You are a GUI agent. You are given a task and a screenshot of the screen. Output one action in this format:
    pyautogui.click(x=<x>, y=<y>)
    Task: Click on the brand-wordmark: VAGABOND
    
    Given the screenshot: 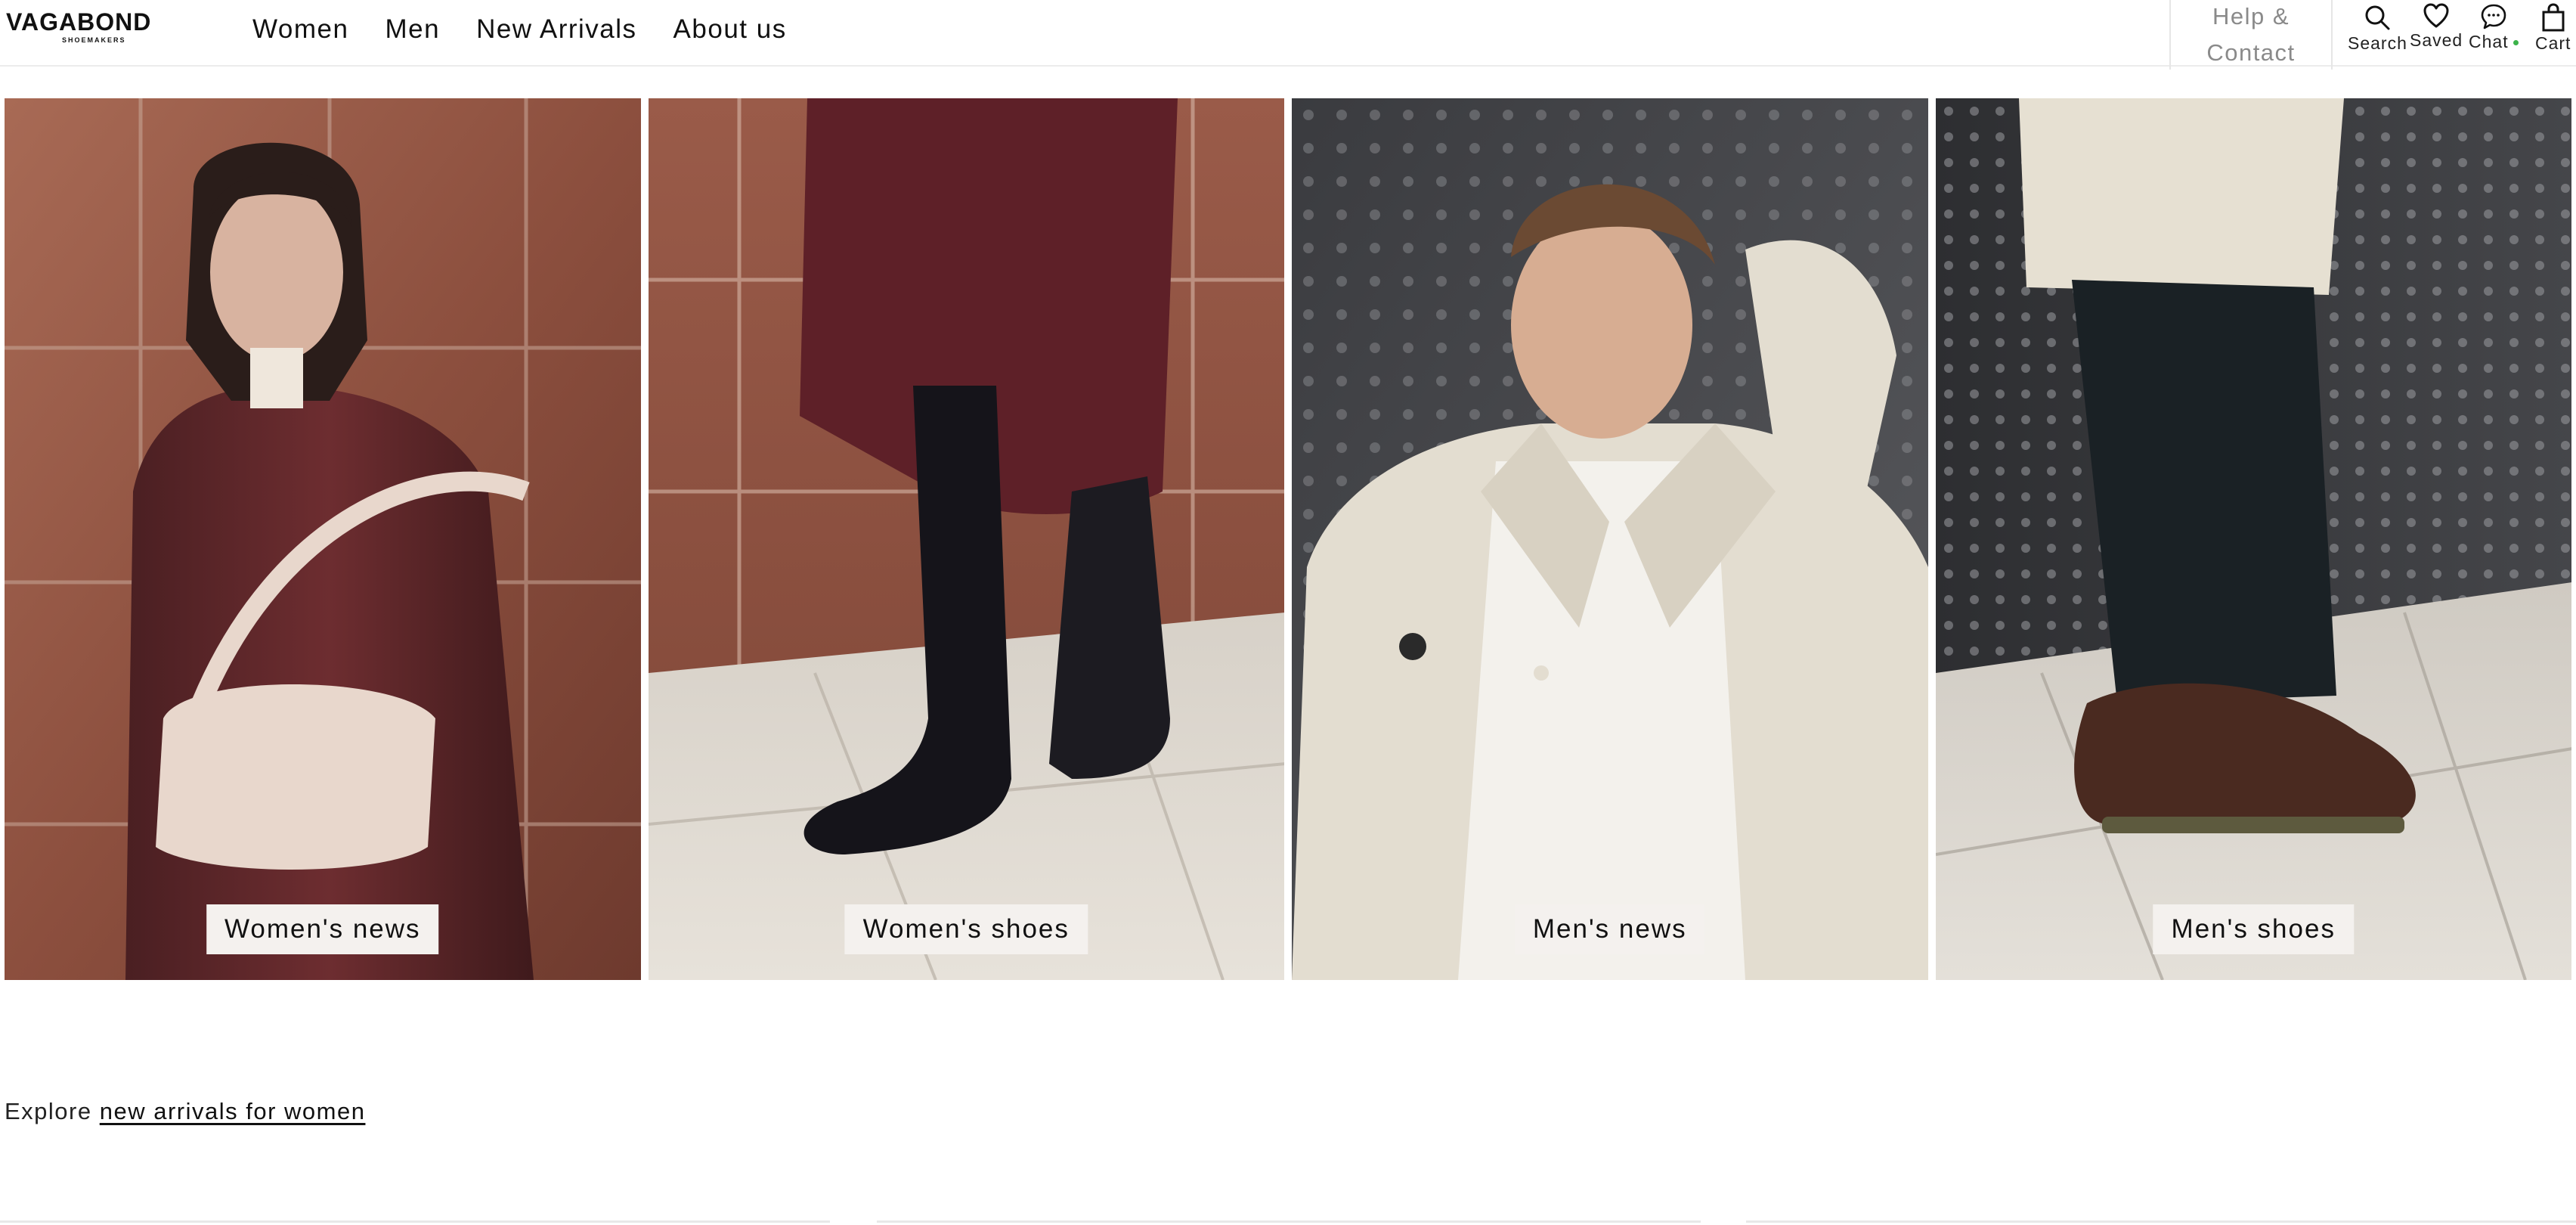 What is the action you would take?
    pyautogui.click(x=79, y=22)
    